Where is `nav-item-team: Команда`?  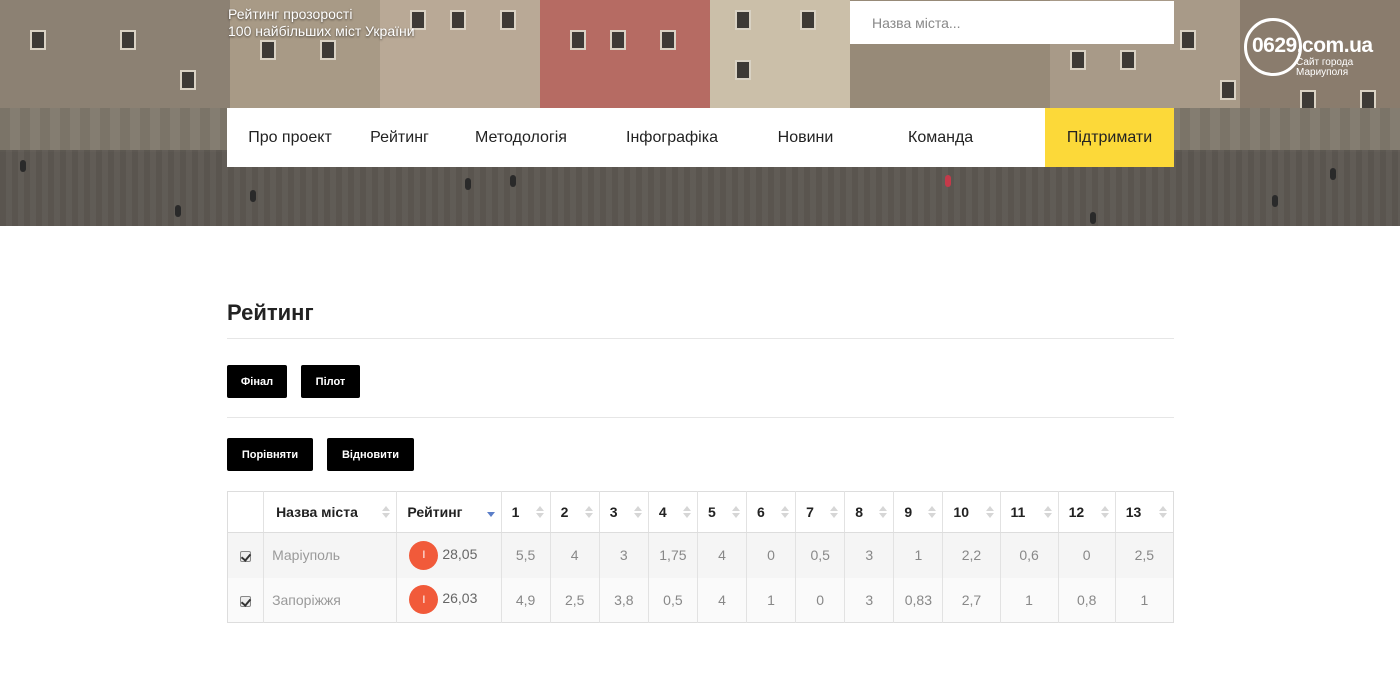
nav-item-team: Команда is located at coordinates (954, 137).